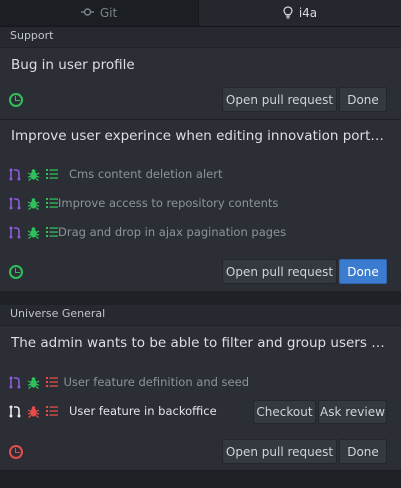 The width and height of the screenshot is (401, 488). I want to click on task-item: User feature definition and seed, so click(129, 382).